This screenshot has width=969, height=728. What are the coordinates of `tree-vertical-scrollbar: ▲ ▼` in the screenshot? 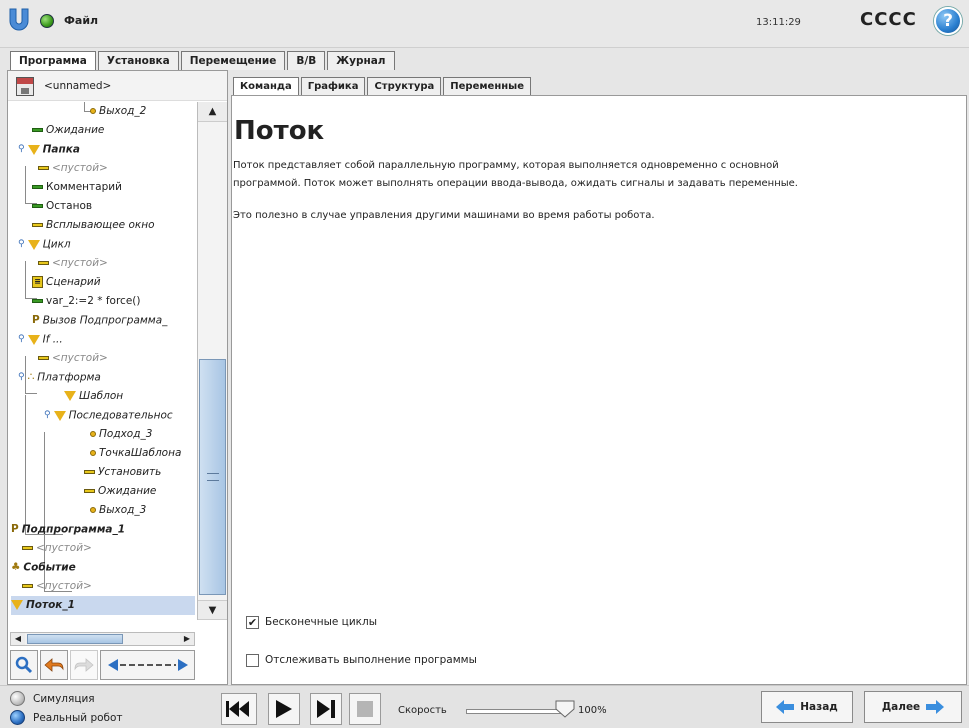 It's located at (212, 361).